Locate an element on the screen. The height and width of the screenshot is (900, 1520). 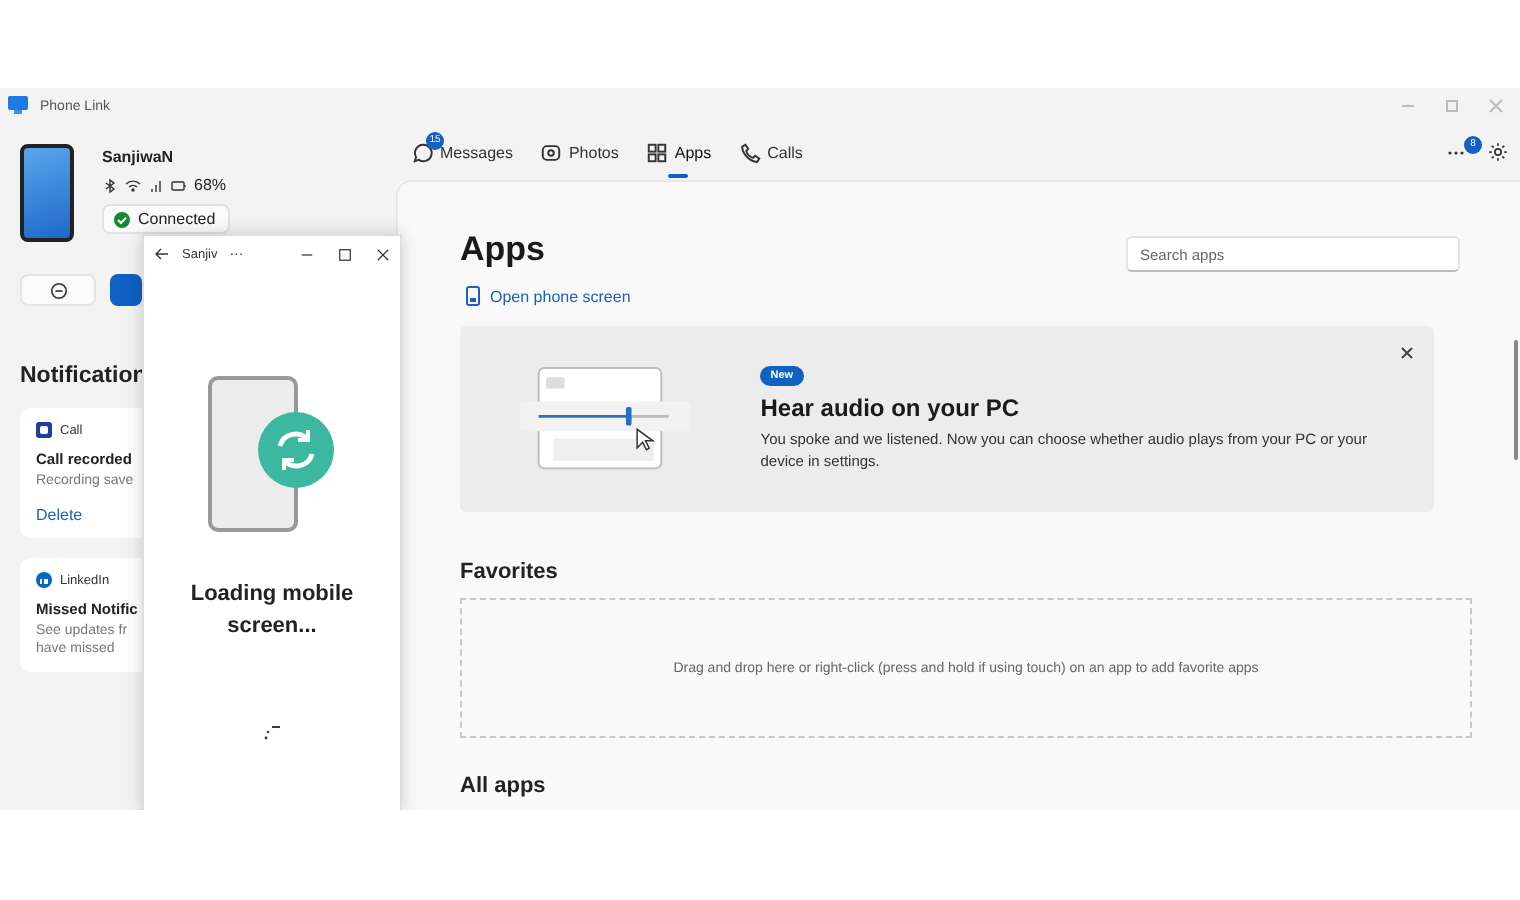
nav-tab: Photos is located at coordinates (579, 152).